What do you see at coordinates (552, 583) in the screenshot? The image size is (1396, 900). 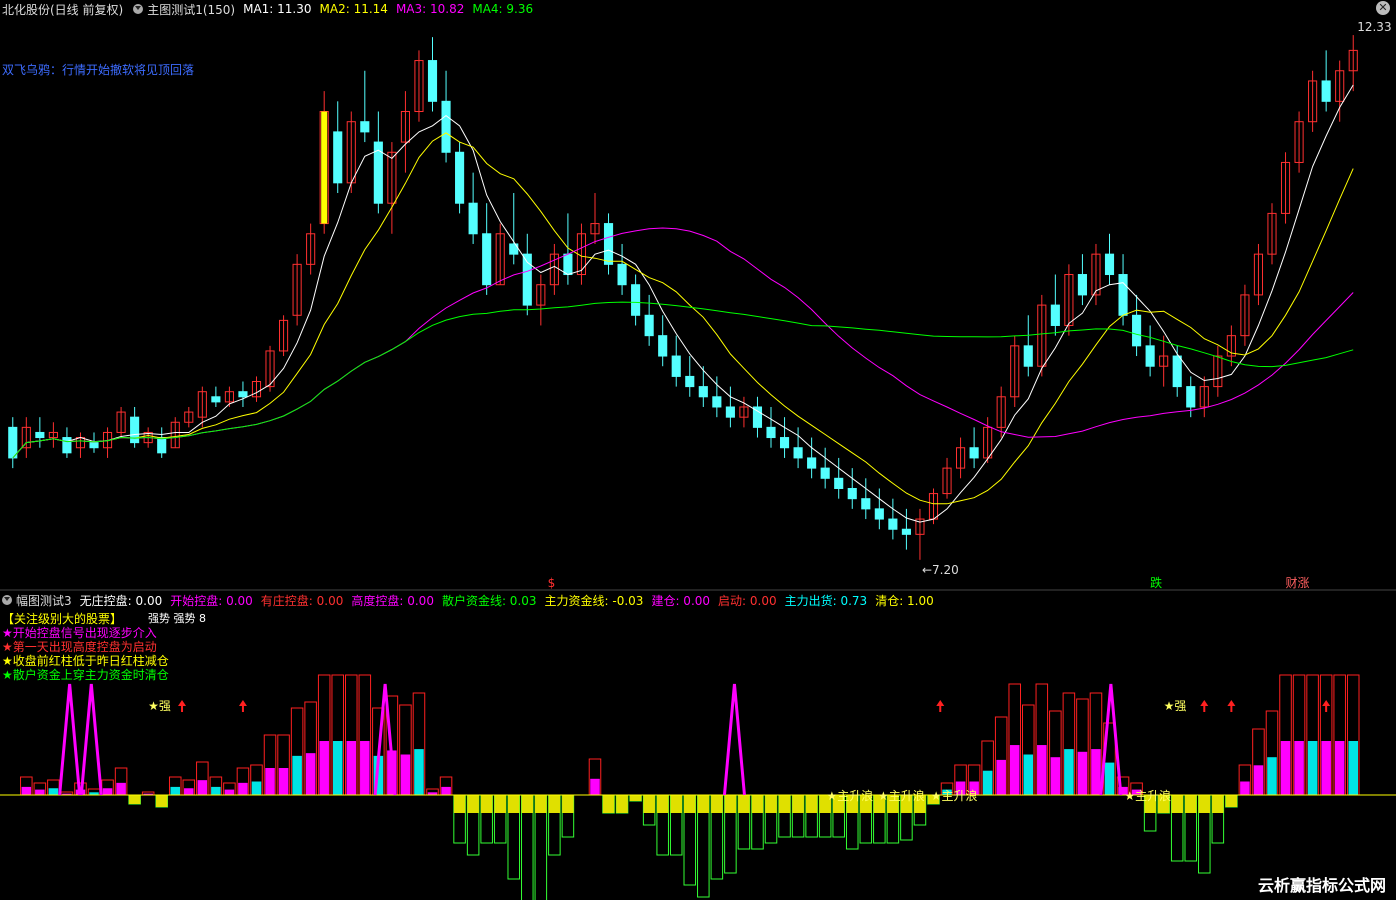 I see `event-label: $` at bounding box center [552, 583].